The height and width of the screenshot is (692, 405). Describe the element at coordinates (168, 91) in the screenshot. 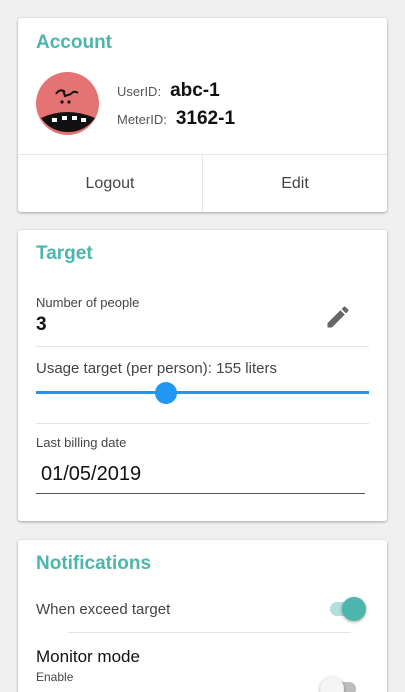

I see `user-id-row: UserID: abc-1` at that location.